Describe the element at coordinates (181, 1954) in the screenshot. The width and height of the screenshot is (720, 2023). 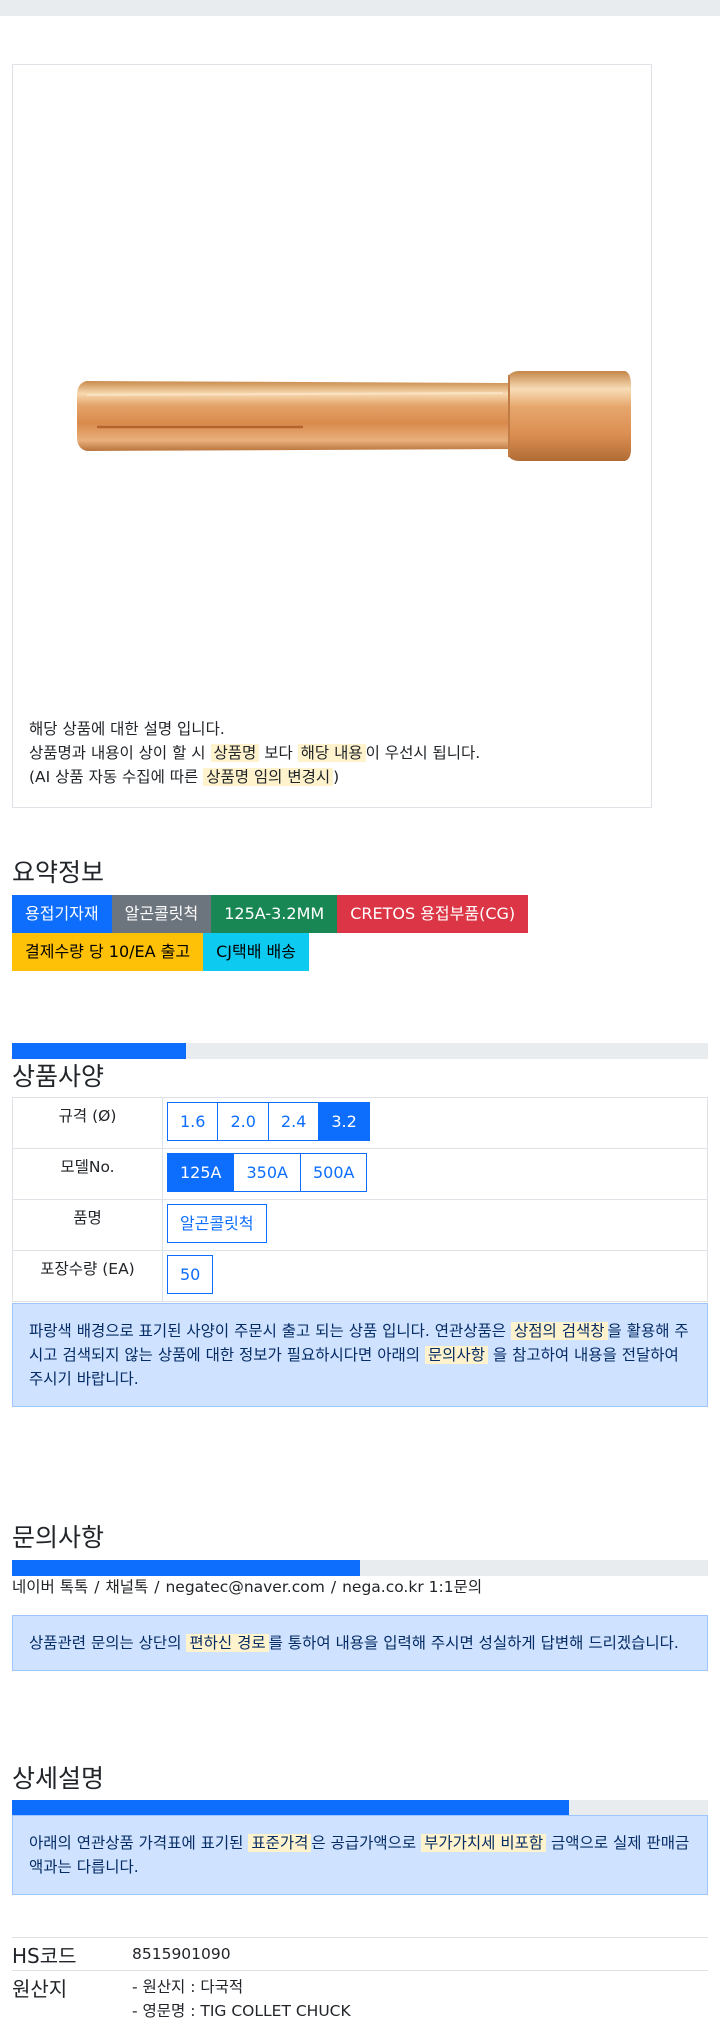
I see `hs-code-value: 8515901090` at that location.